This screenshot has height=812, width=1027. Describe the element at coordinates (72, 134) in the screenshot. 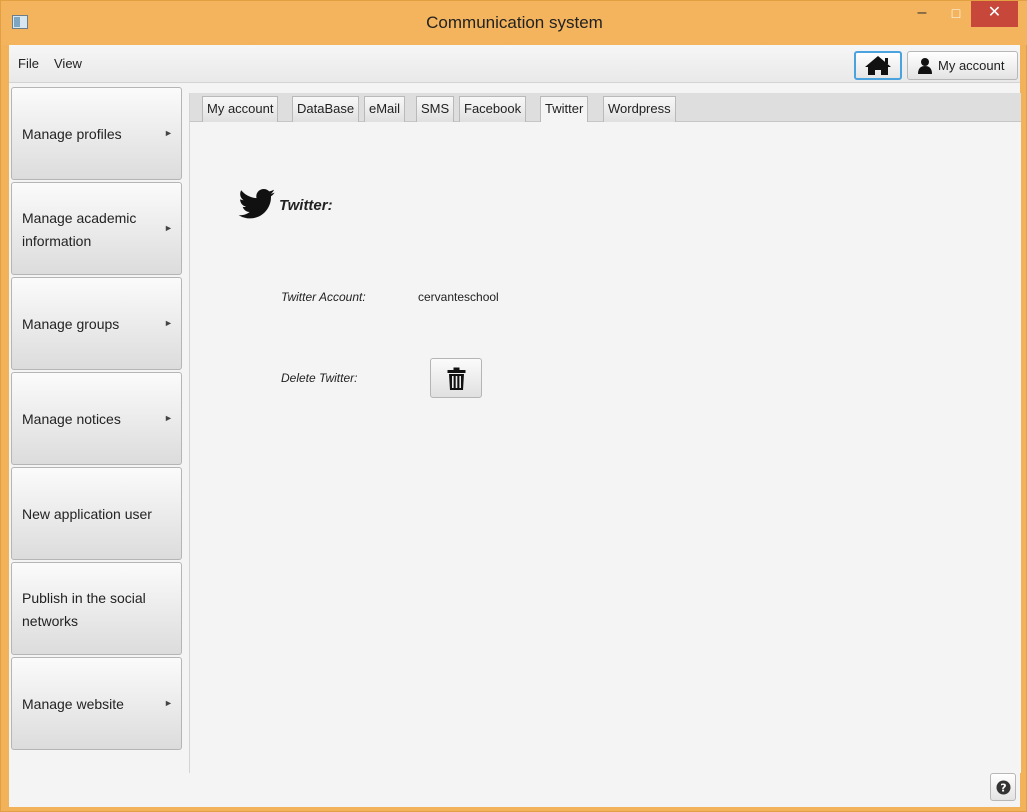

I see `sidebar-item-label: Manage profiles` at that location.